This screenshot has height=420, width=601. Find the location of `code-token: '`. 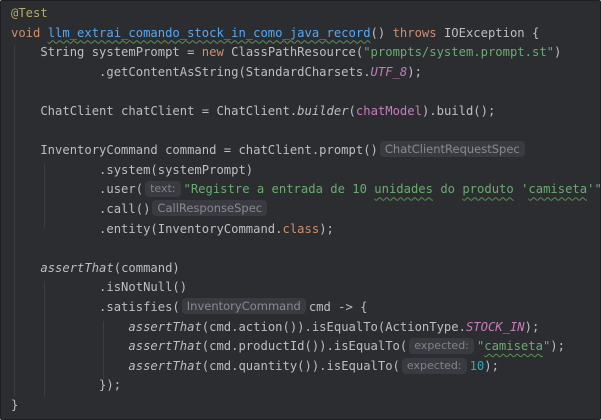

code-token: ' is located at coordinates (521, 189).